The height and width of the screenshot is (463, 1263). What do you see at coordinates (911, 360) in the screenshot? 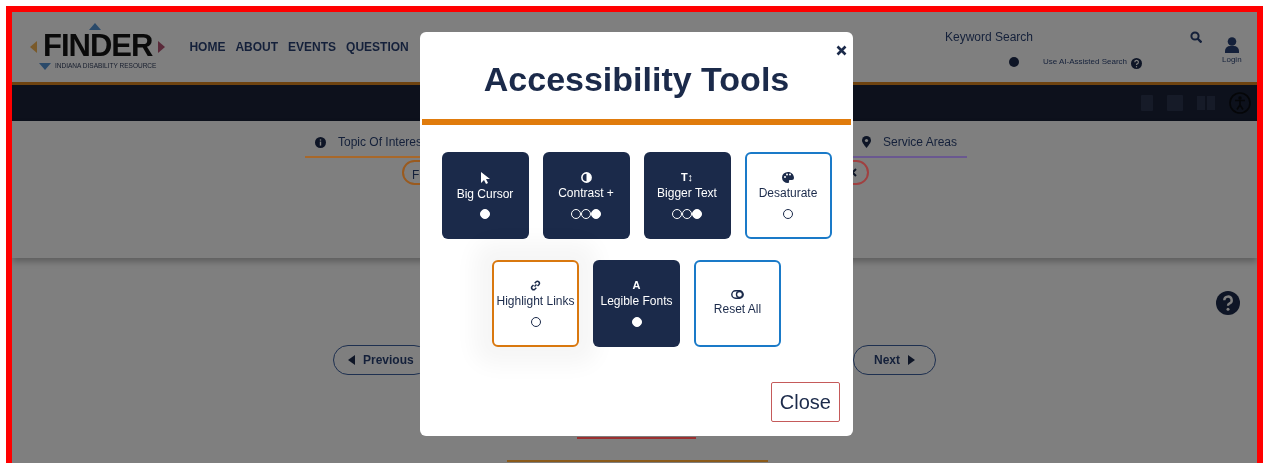
I see `caret-right-icon` at bounding box center [911, 360].